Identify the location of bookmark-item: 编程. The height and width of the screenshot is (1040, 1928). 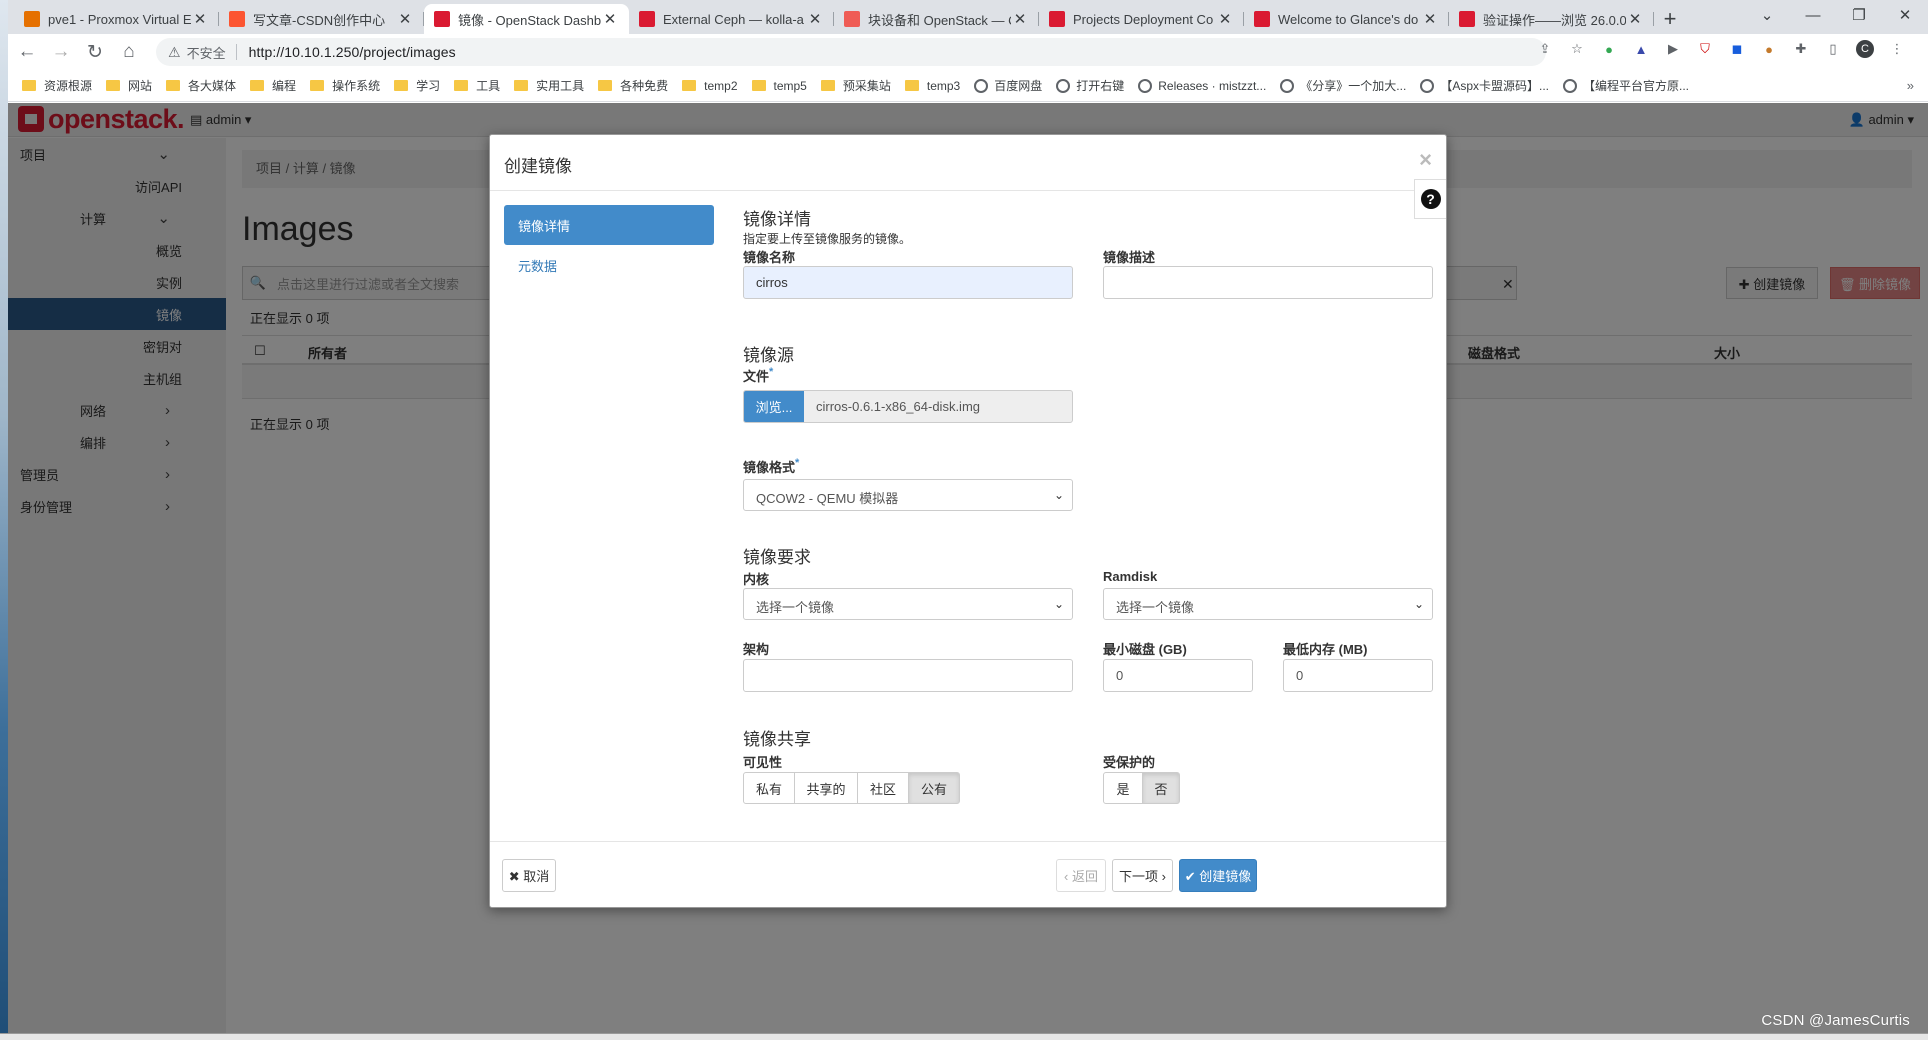
(273, 85).